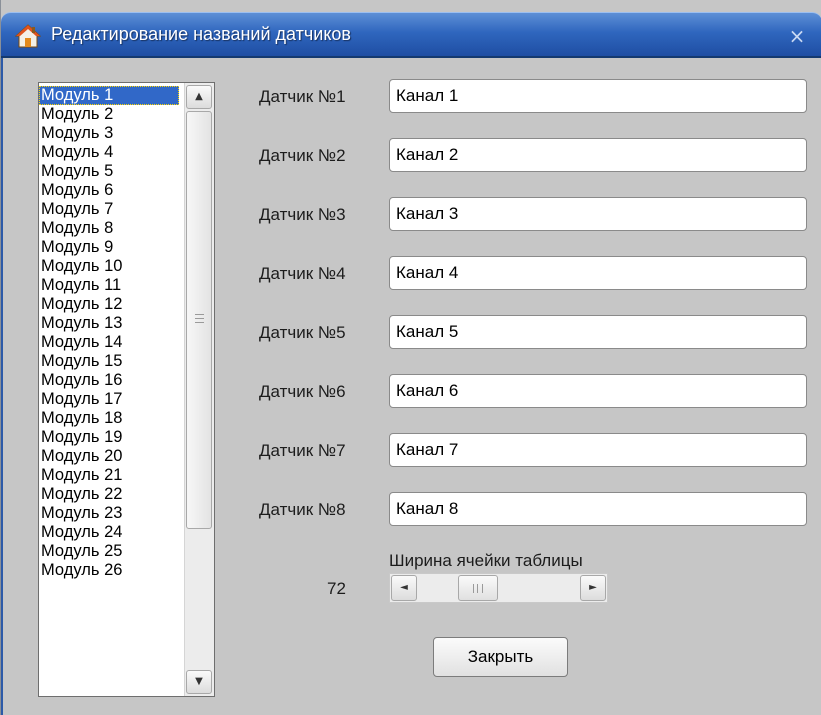 This screenshot has height=715, width=821. What do you see at coordinates (109, 247) in the screenshot?
I see `list-item: Модуль 9` at bounding box center [109, 247].